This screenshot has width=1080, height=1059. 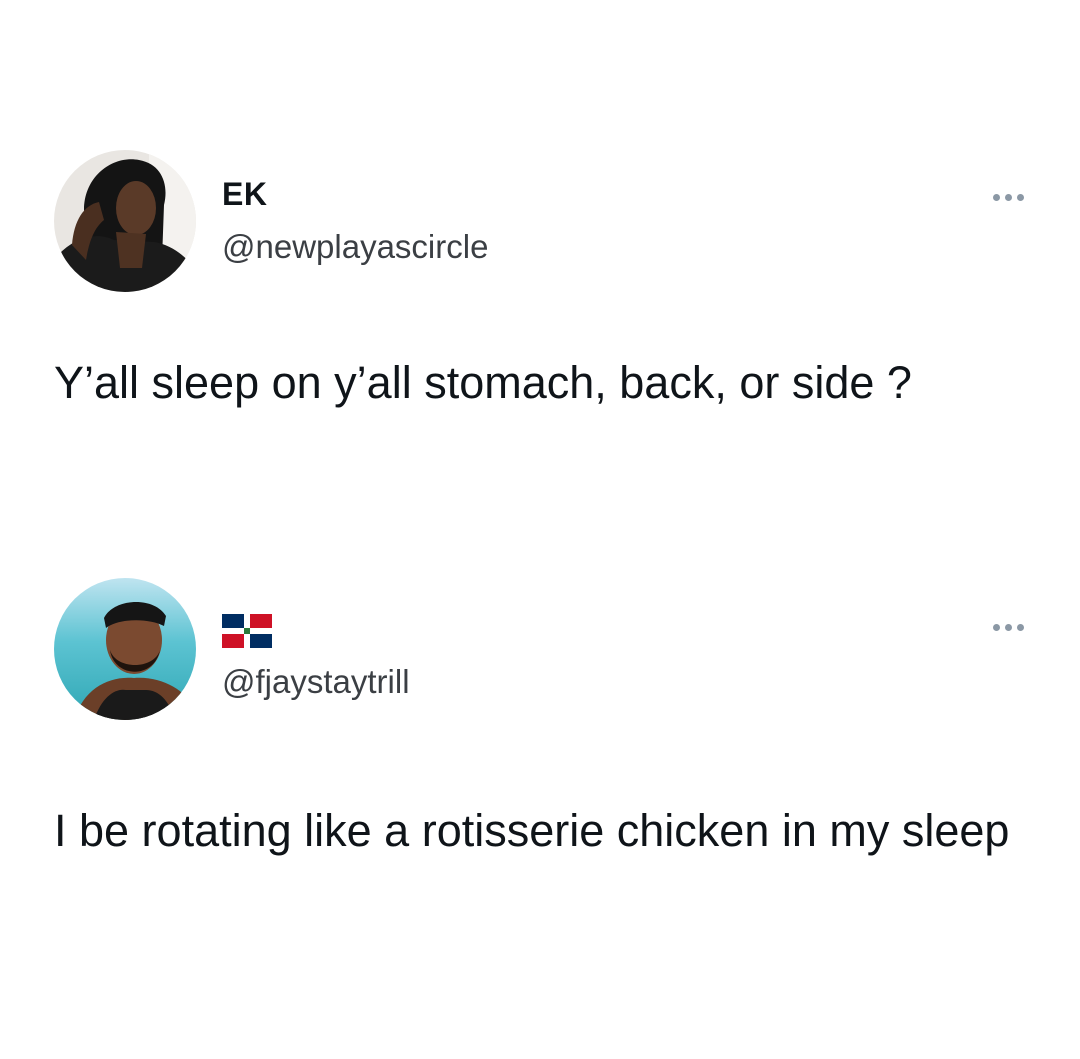 I want to click on dominican-republic-flag-icon, so click(x=247, y=631).